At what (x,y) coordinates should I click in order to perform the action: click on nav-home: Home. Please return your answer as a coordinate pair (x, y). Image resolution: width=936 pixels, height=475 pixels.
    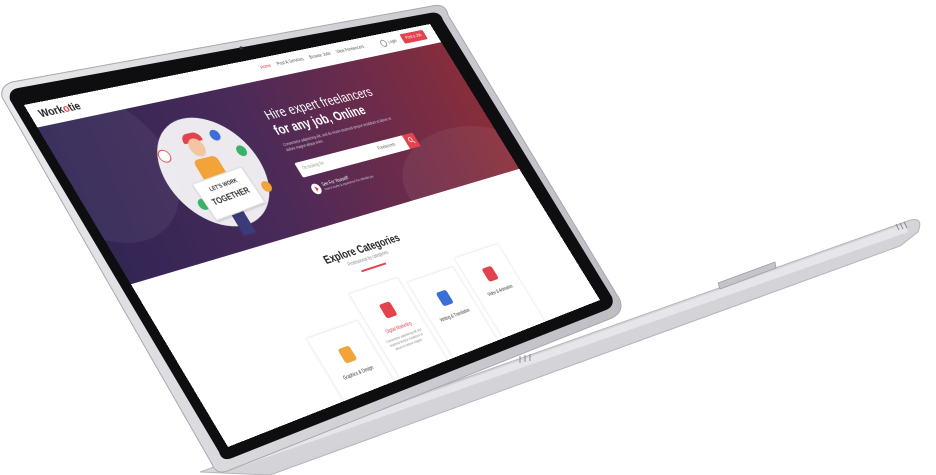
    Looking at the image, I should click on (265, 66).